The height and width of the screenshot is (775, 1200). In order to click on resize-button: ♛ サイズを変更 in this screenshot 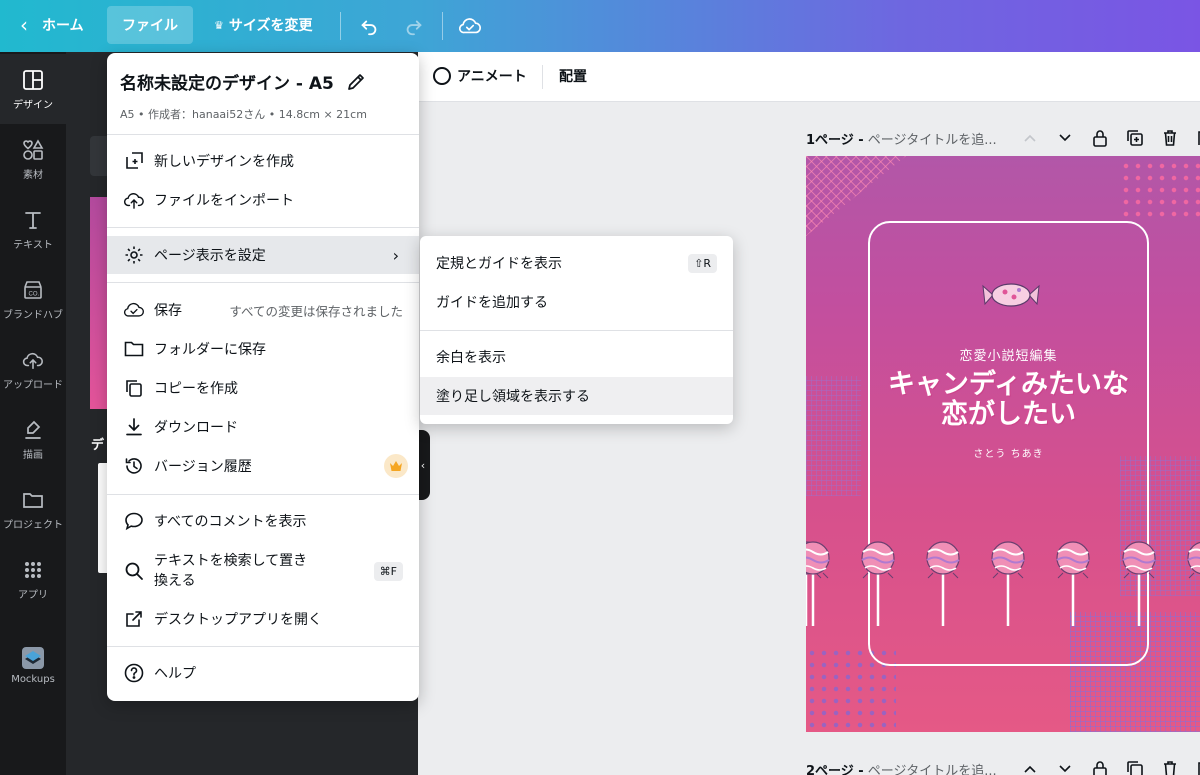, I will do `click(263, 25)`.